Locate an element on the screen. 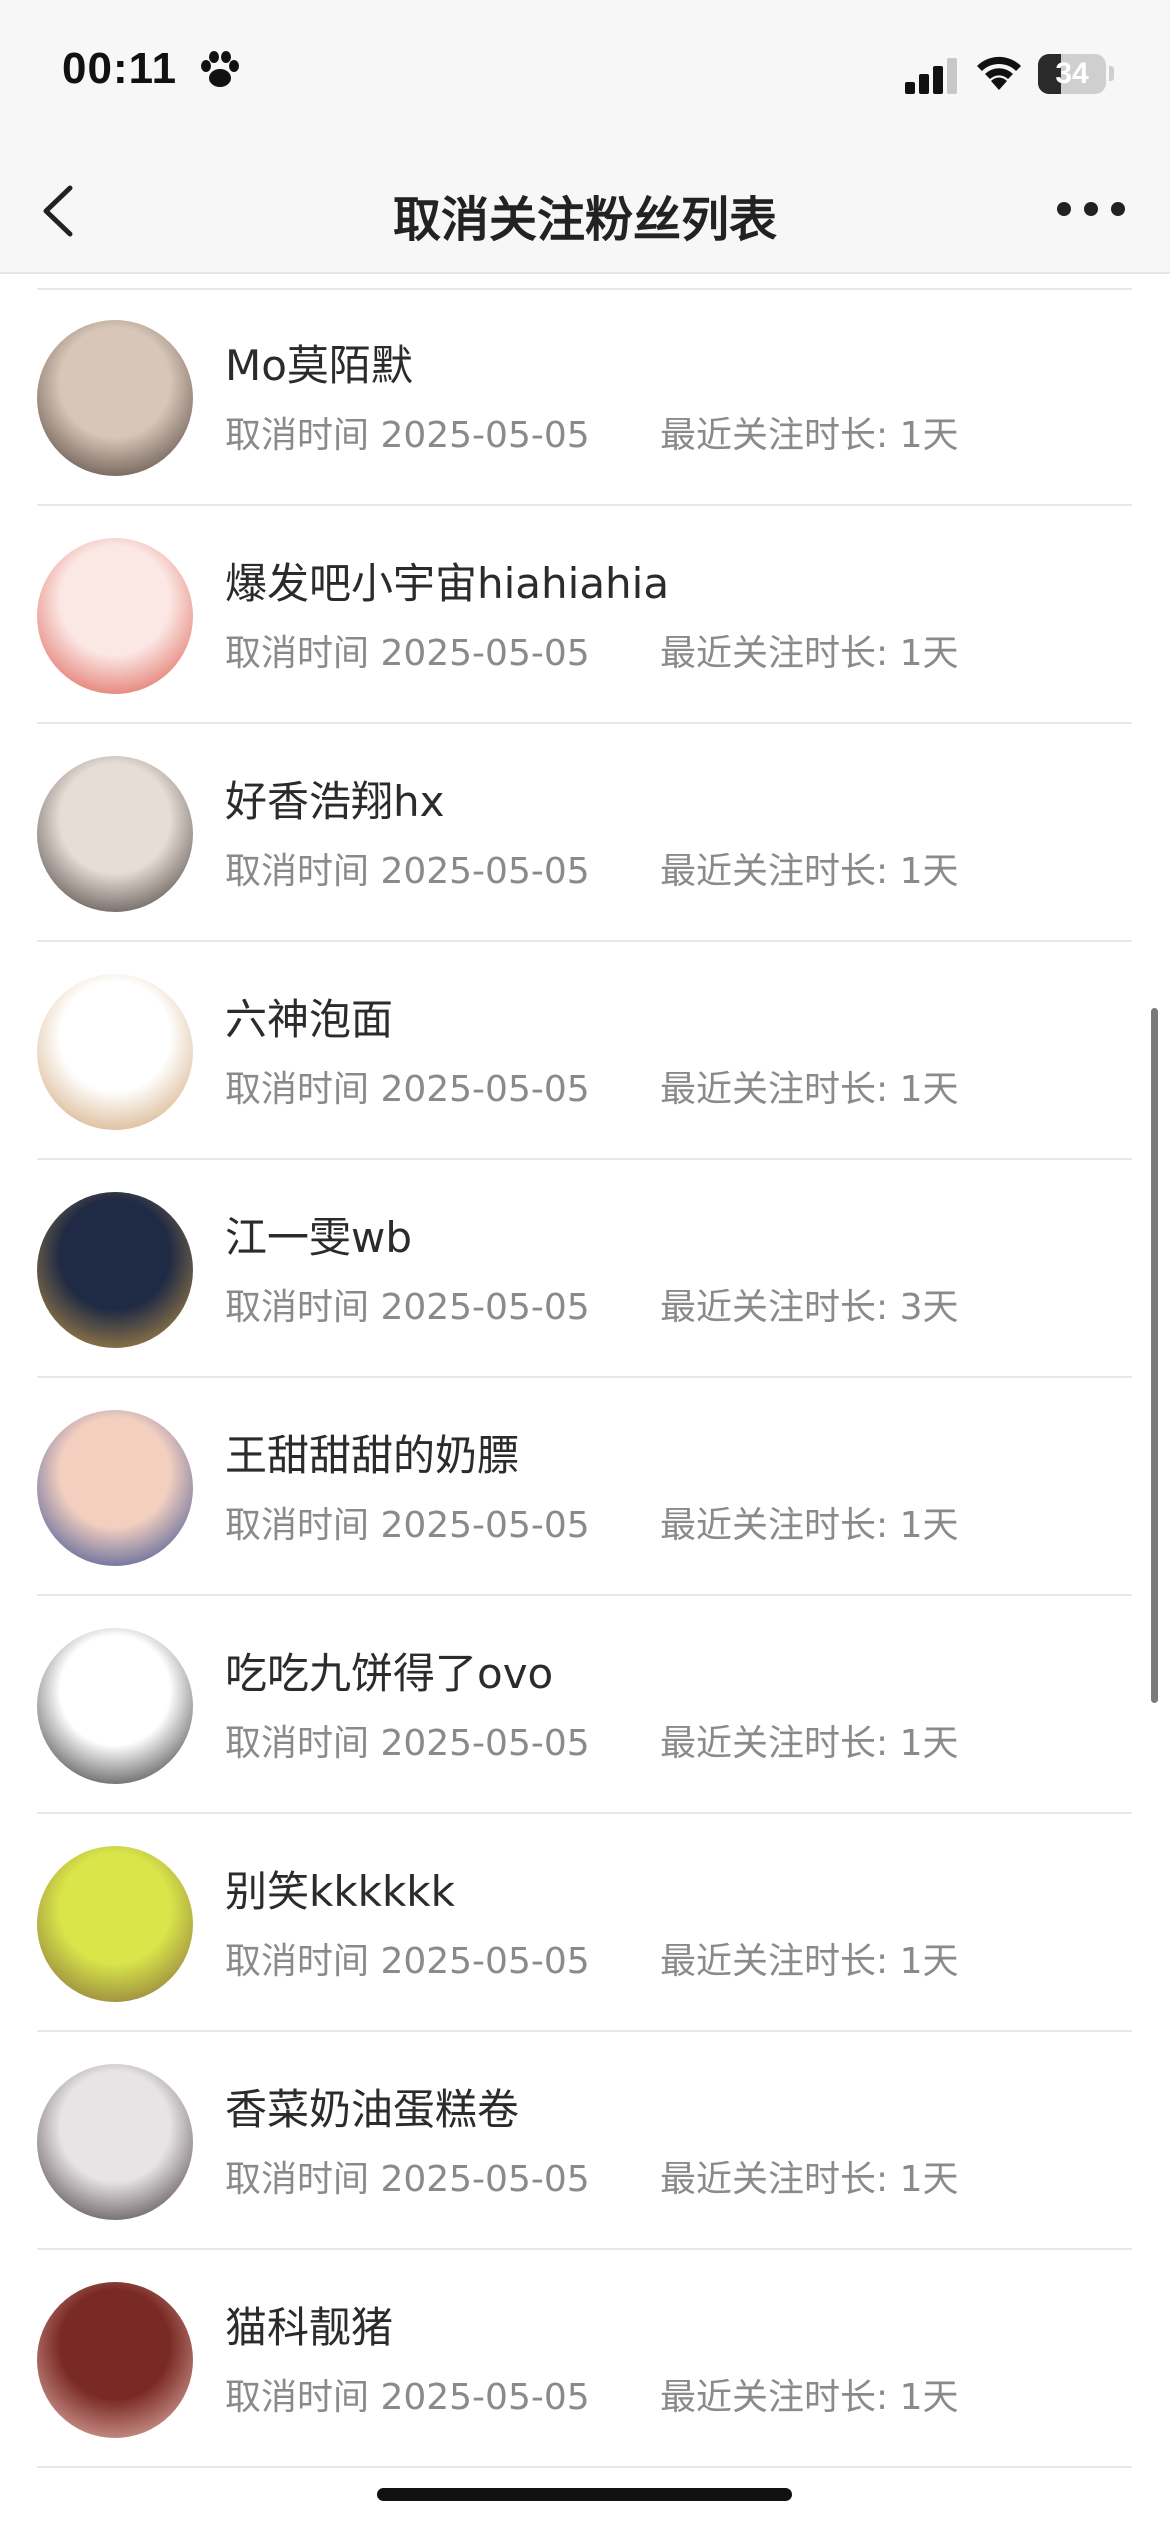 The width and height of the screenshot is (1170, 2532). list-item: 江一雯wb 取消时间 2025-05-05 最近关注时长: 3天 is located at coordinates (585, 1269).